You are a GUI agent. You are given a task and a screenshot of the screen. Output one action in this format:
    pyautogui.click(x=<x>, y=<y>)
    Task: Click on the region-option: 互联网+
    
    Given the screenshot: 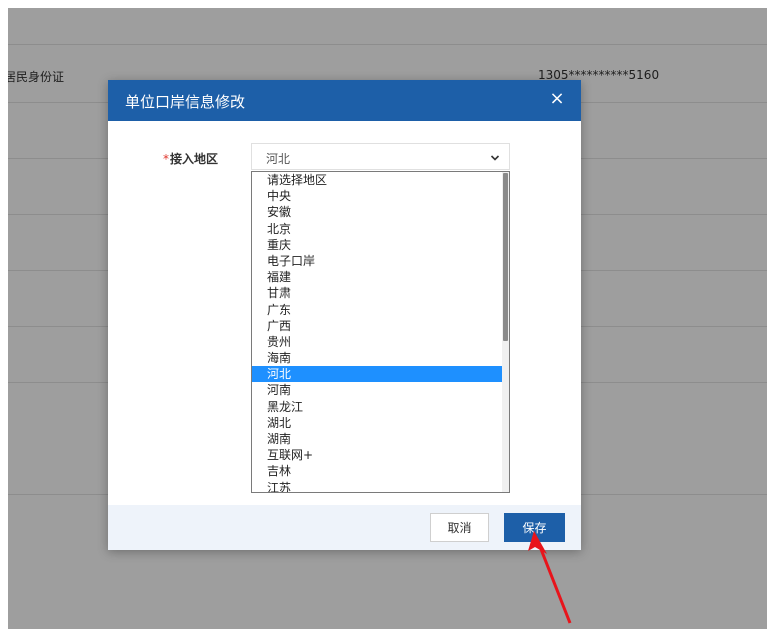 What is the action you would take?
    pyautogui.click(x=377, y=455)
    